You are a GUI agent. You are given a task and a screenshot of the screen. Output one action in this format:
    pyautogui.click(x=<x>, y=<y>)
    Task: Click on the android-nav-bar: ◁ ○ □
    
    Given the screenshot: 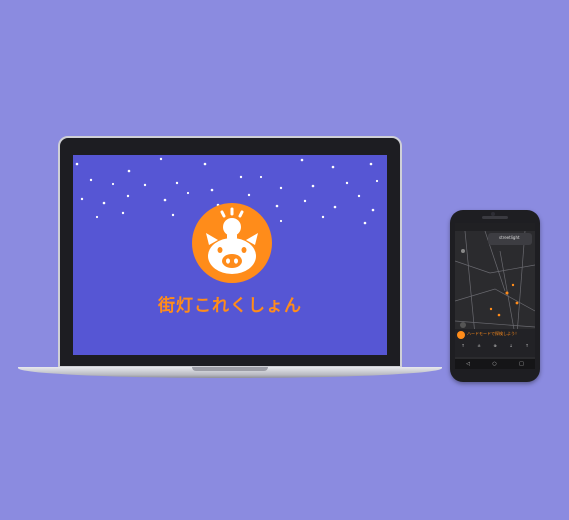 What is the action you would take?
    pyautogui.click(x=495, y=364)
    